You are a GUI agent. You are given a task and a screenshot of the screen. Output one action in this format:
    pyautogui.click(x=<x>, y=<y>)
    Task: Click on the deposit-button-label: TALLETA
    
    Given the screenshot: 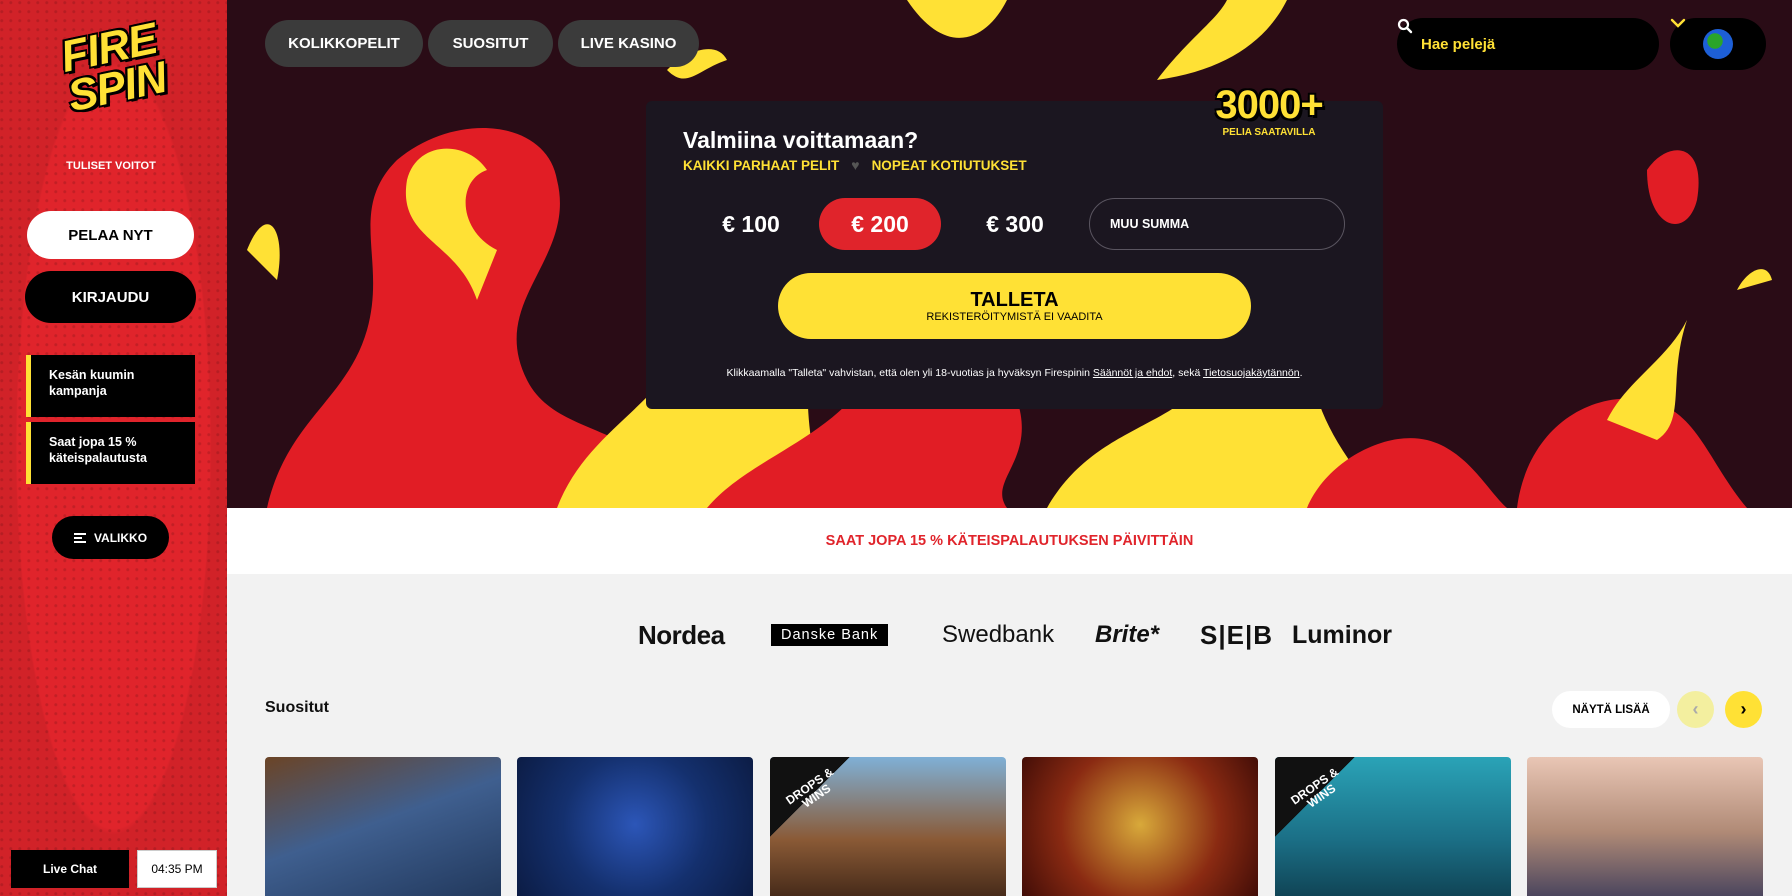 What is the action you would take?
    pyautogui.click(x=1014, y=299)
    